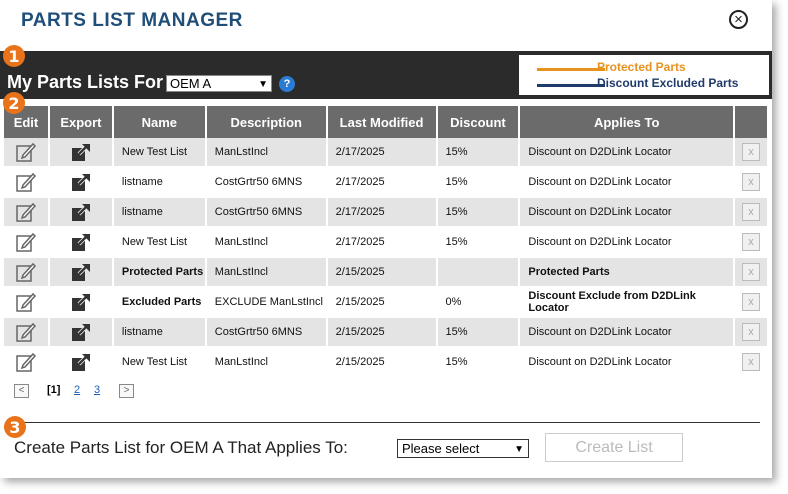  What do you see at coordinates (614, 447) in the screenshot?
I see `create-list-button: Create List` at bounding box center [614, 447].